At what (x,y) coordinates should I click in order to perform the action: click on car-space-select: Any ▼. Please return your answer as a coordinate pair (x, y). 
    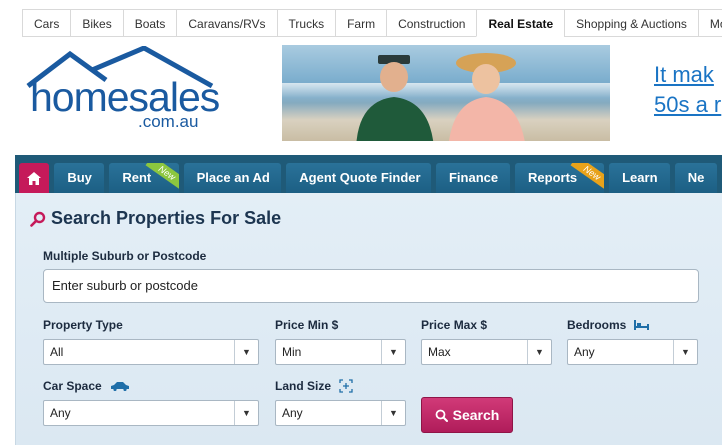
    Looking at the image, I should click on (151, 413).